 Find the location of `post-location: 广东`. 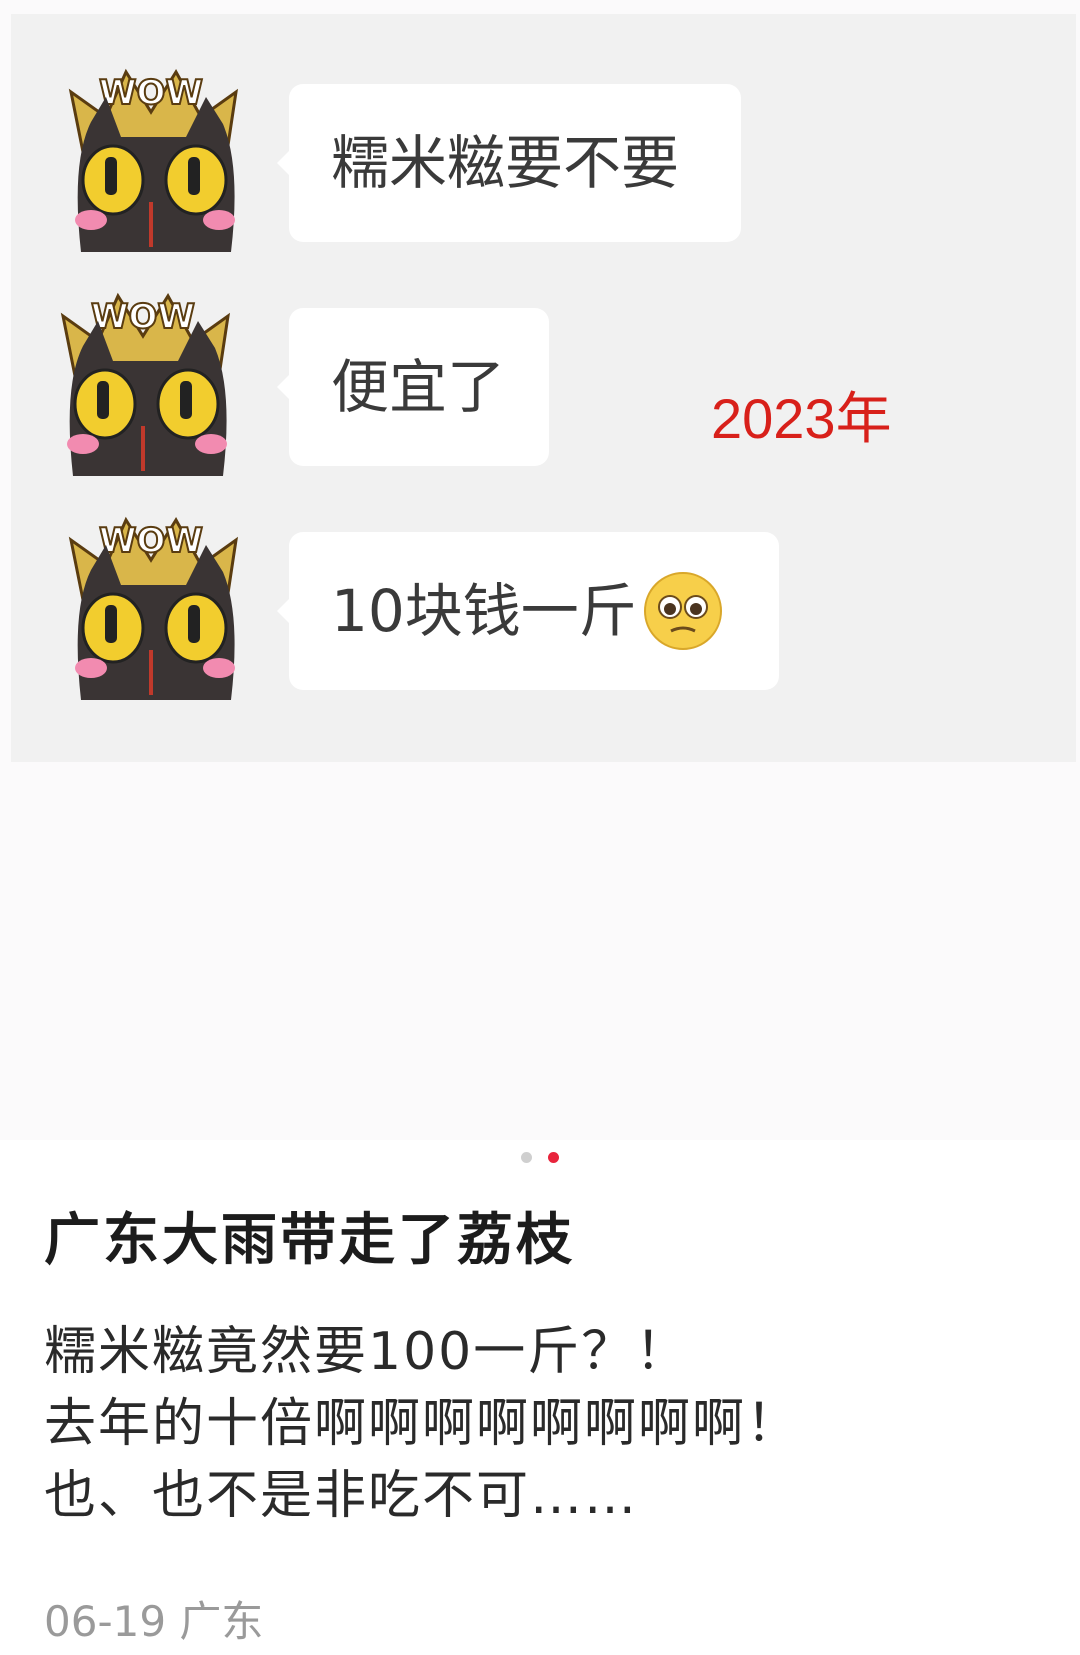

post-location: 广东 is located at coordinates (221, 1621).